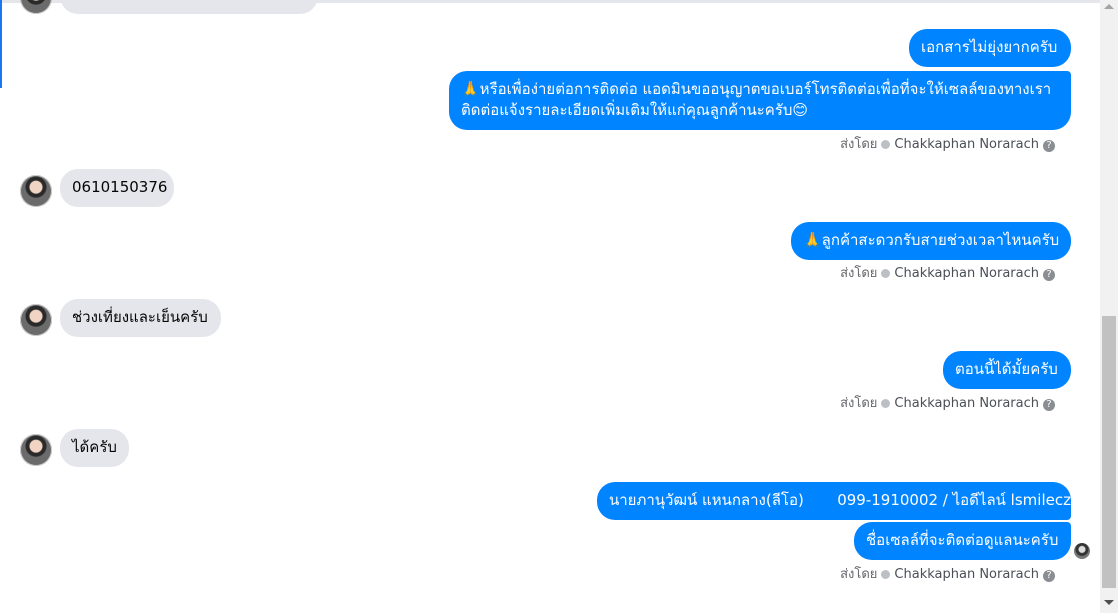 This screenshot has width=1118, height=613. Describe the element at coordinates (1109, 6) in the screenshot. I see `scroll-up-arrow-icon` at that location.